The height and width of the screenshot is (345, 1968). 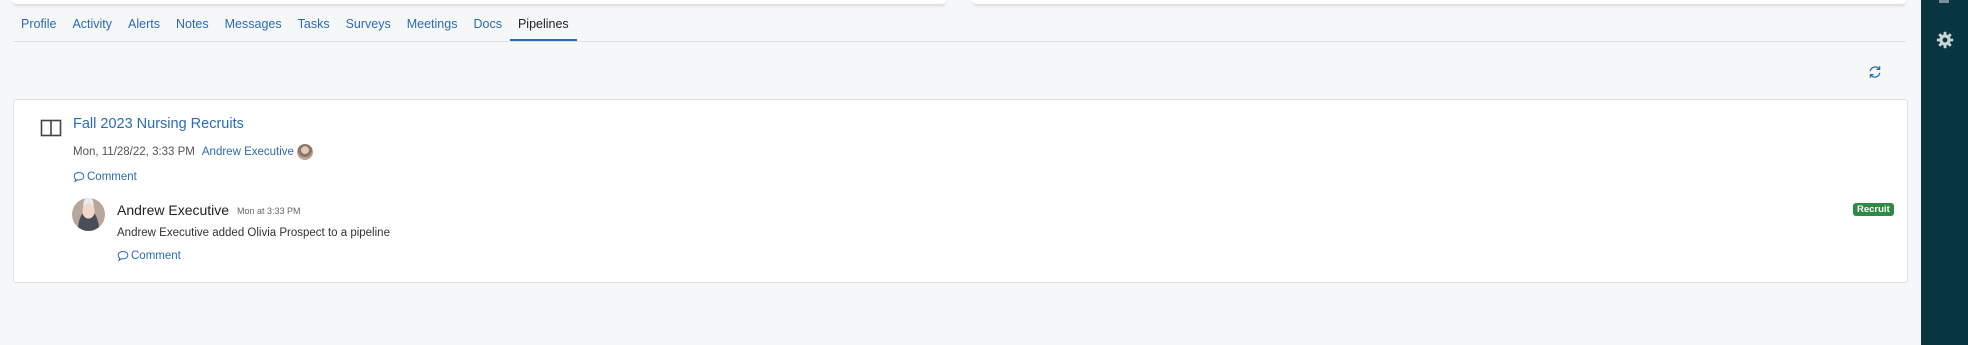 What do you see at coordinates (432, 27) in the screenshot?
I see `tab-meetings: Meetings` at bounding box center [432, 27].